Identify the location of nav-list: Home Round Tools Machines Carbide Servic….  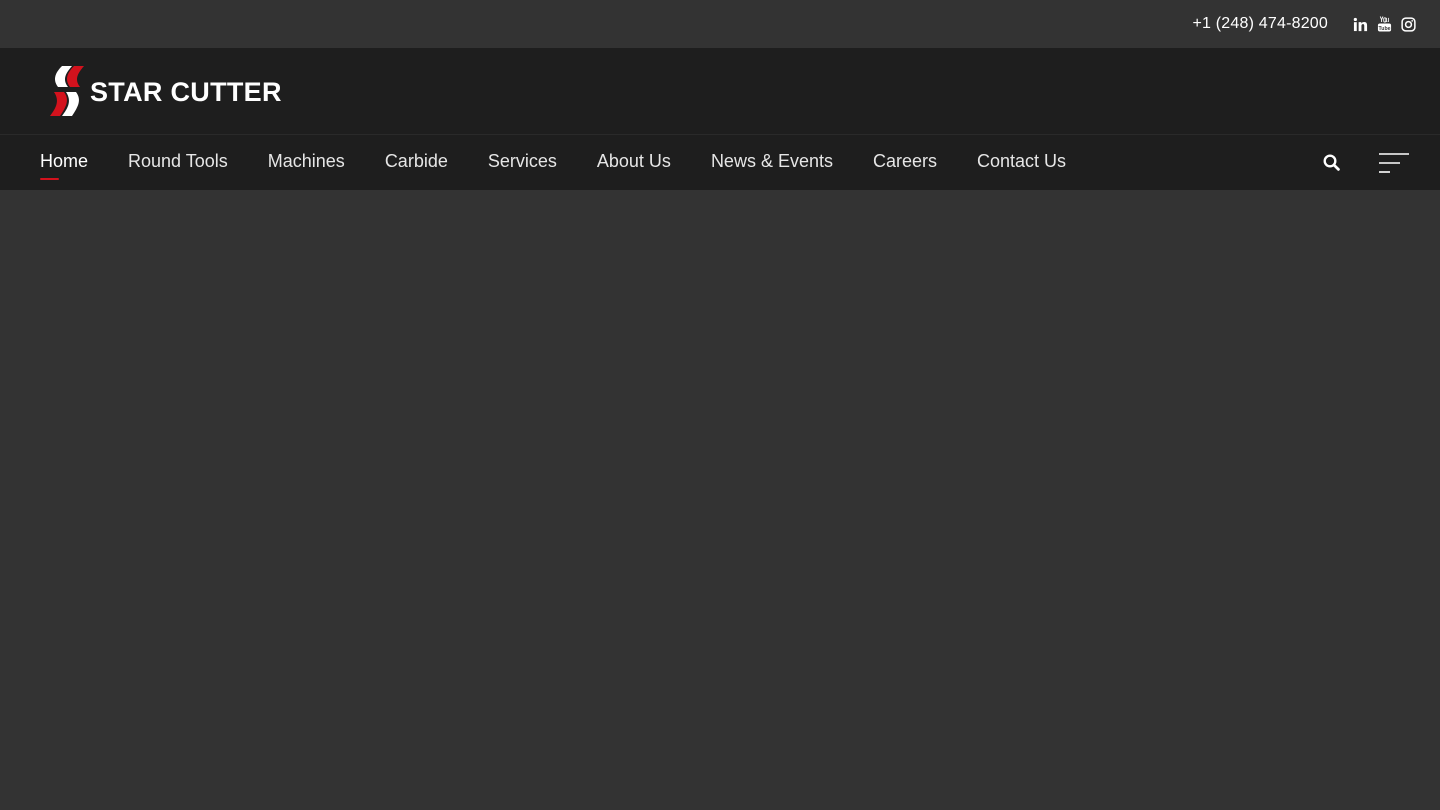
(681, 162).